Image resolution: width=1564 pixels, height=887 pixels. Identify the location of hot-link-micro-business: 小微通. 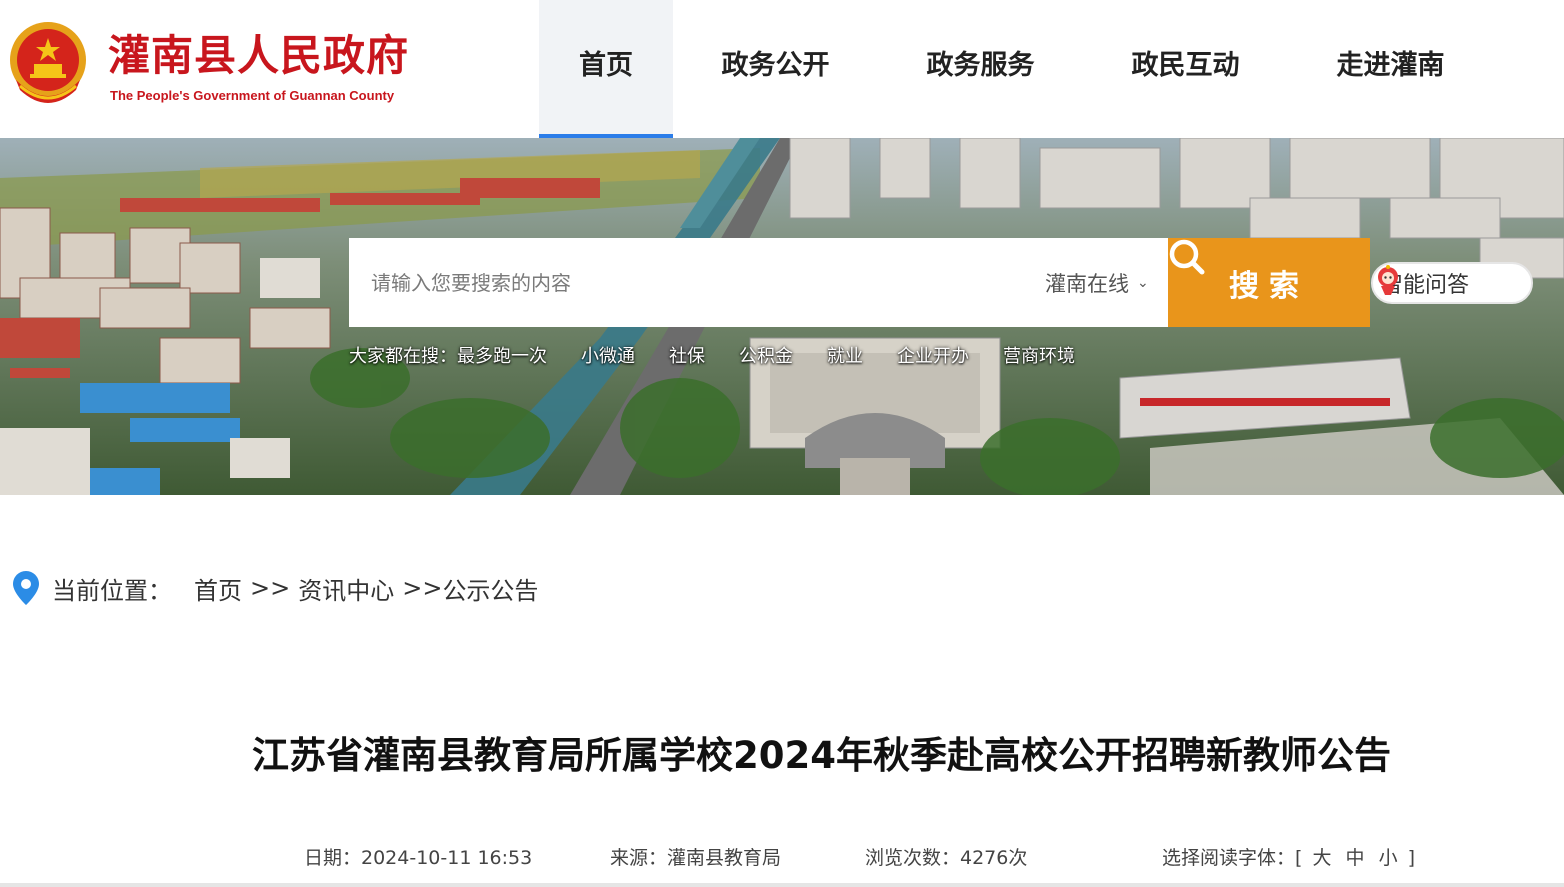
(608, 355).